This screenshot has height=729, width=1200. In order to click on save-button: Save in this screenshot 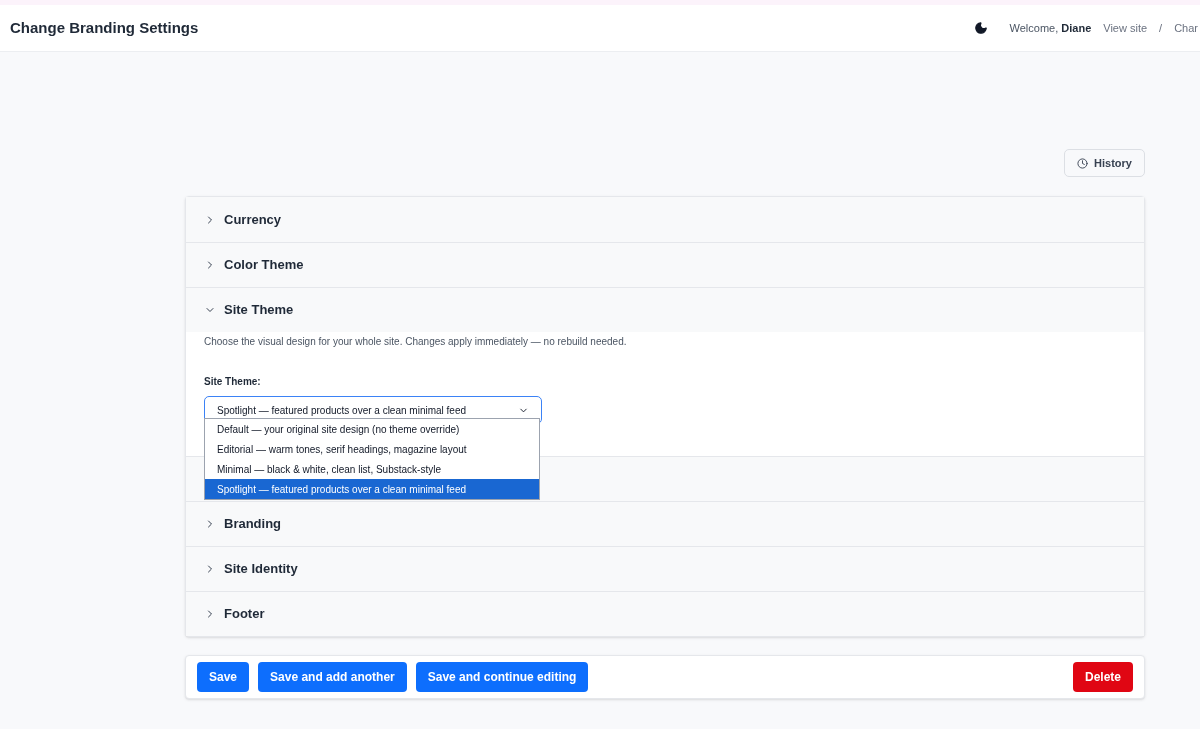, I will do `click(223, 677)`.